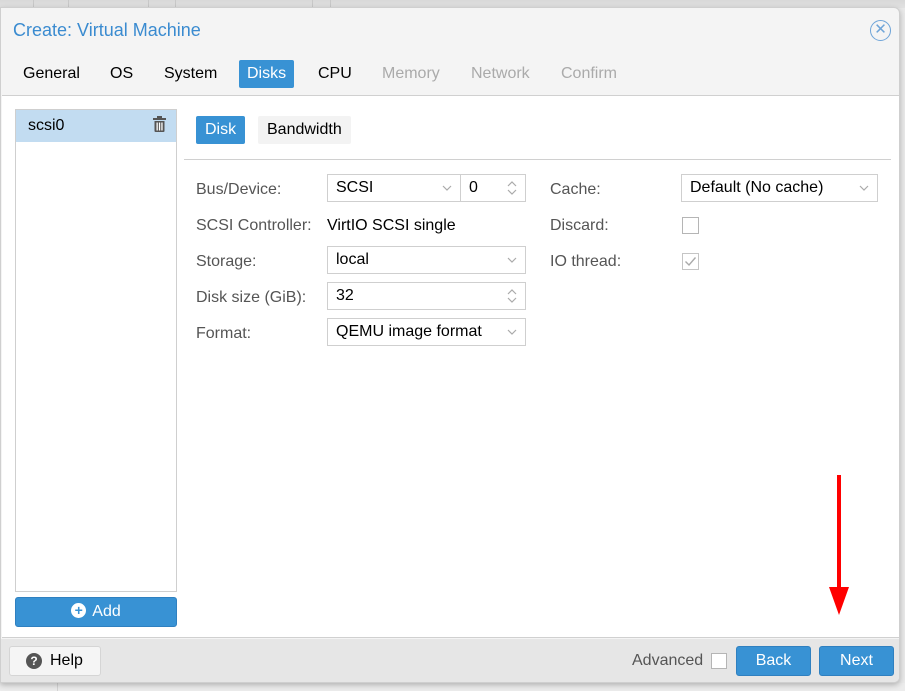 This screenshot has height=691, width=905. Describe the element at coordinates (856, 661) in the screenshot. I see `next-button: Next` at that location.